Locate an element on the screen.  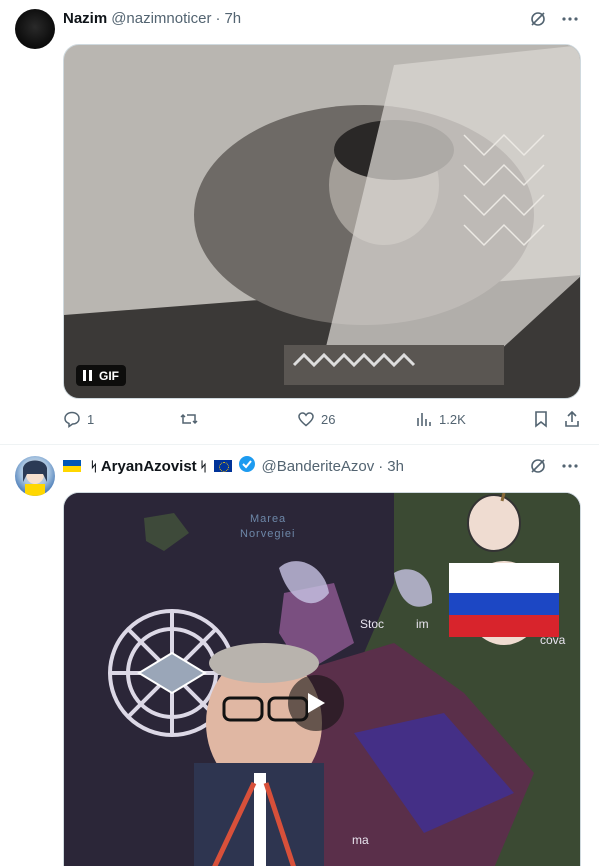
map-label: Norvegiei is located at coordinates (268, 534).